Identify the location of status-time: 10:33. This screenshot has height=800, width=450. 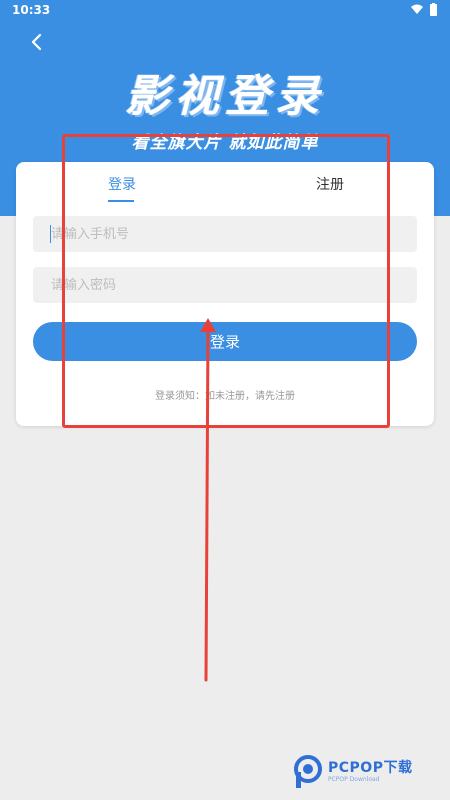
(31, 10).